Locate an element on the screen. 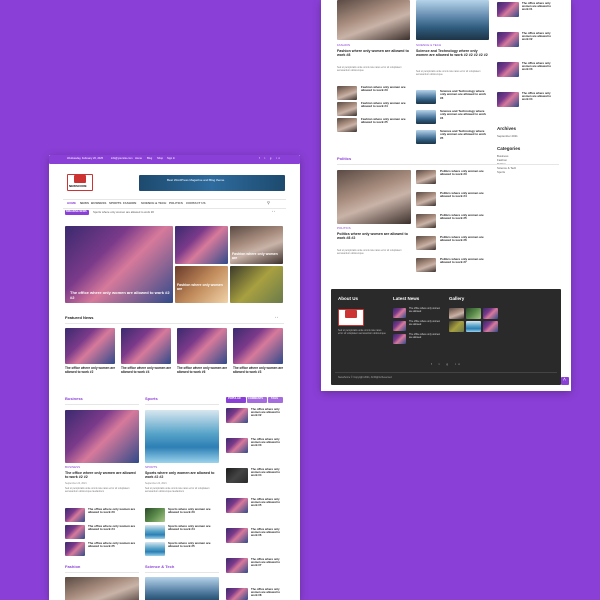  nav-politics: POLITICS is located at coordinates (176, 203).